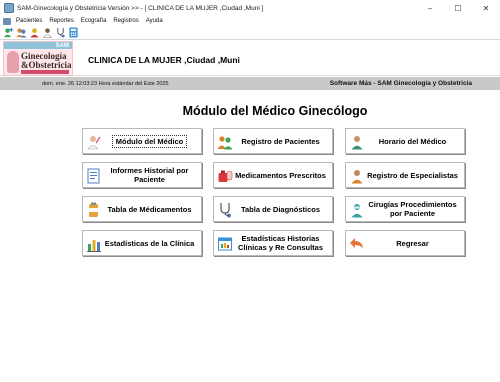  I want to click on tabla-medicamentos-label: Tabla de Médicamentos, so click(149, 209).